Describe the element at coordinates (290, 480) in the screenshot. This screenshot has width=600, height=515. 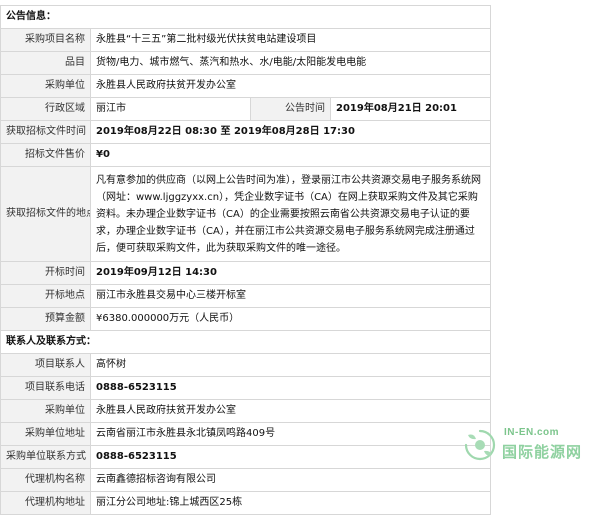
I see `agency-name-value: 云南鑫德招标咨询有限公司` at that location.